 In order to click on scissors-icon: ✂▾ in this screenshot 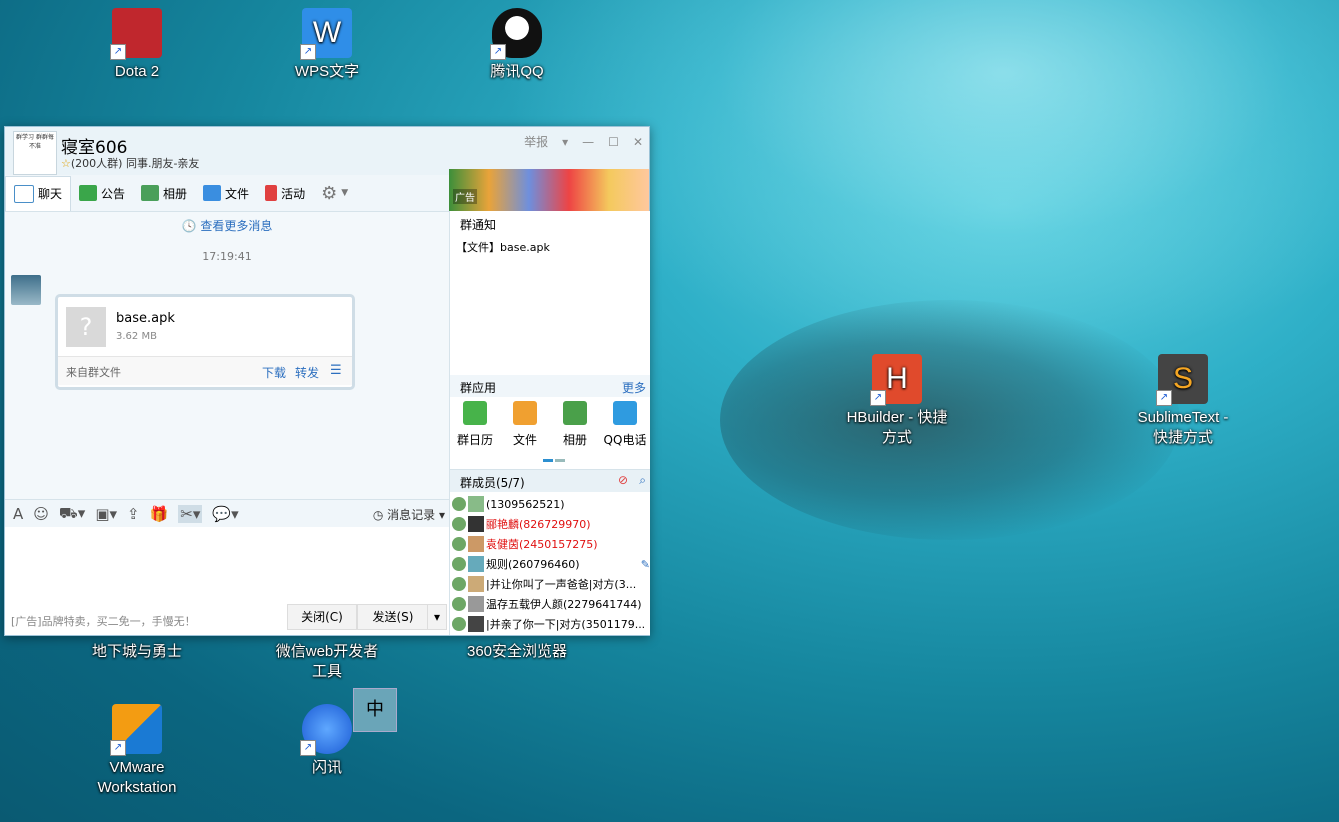, I will do `click(190, 513)`.